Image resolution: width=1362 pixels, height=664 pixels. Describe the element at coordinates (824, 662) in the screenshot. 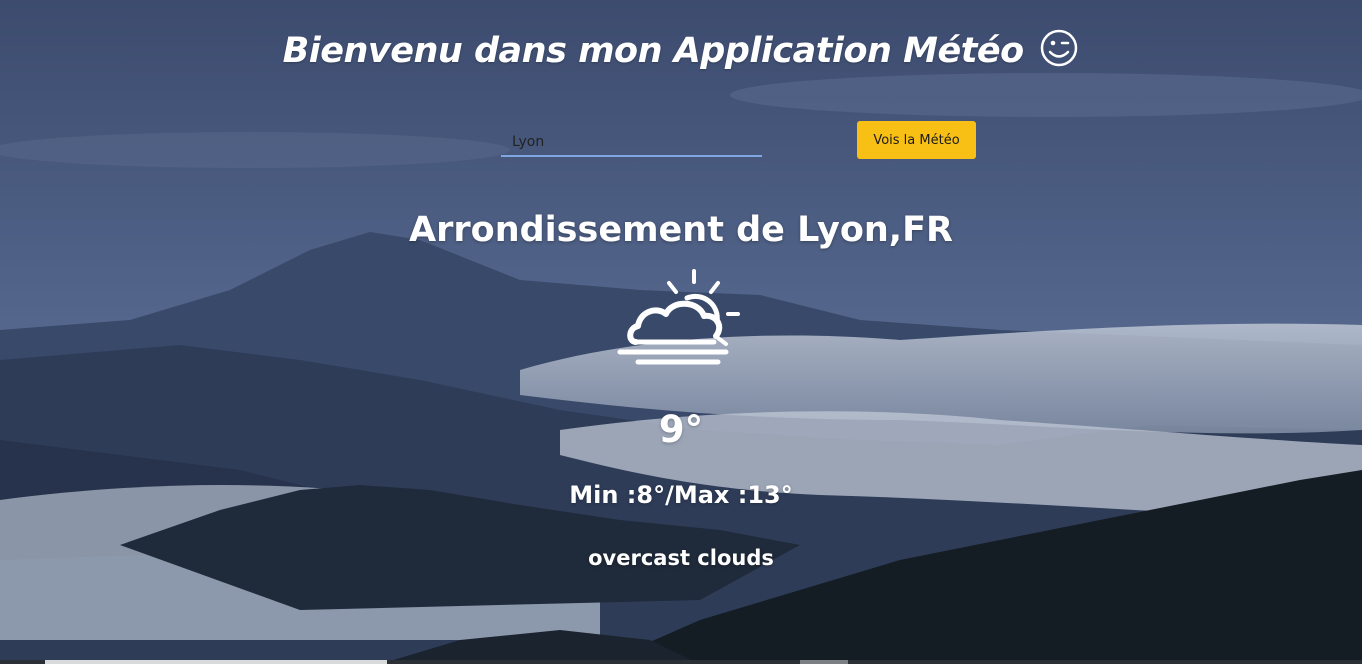

I see `scroll-segment` at that location.